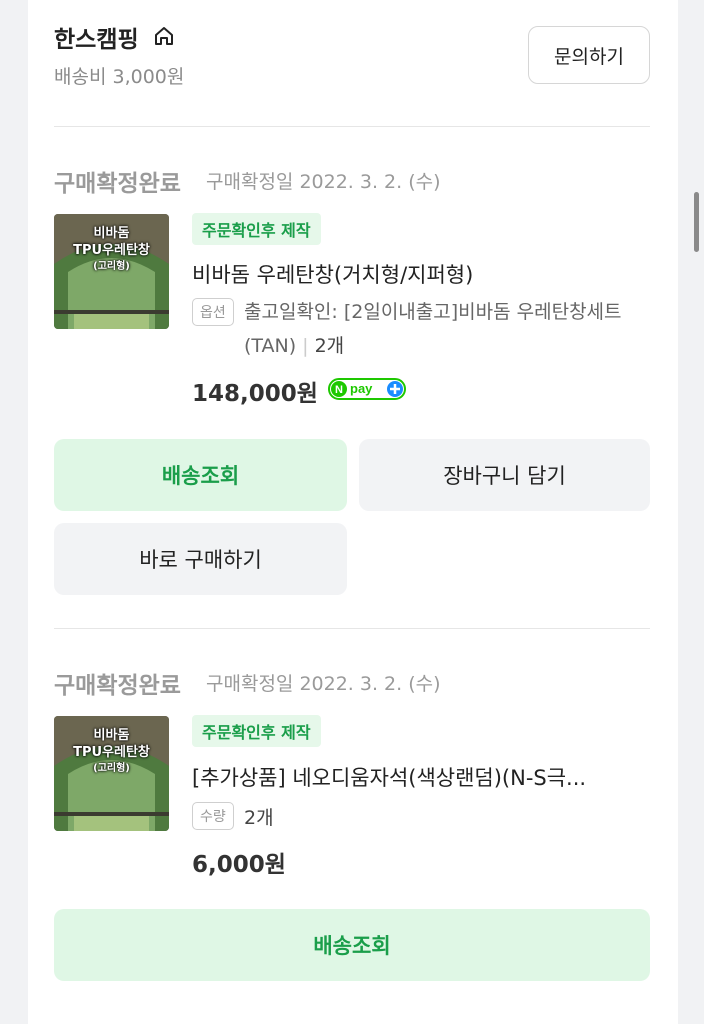 Image resolution: width=704 pixels, height=1024 pixels. What do you see at coordinates (96, 37) in the screenshot?
I see `seller-name: 한스캠핑` at bounding box center [96, 37].